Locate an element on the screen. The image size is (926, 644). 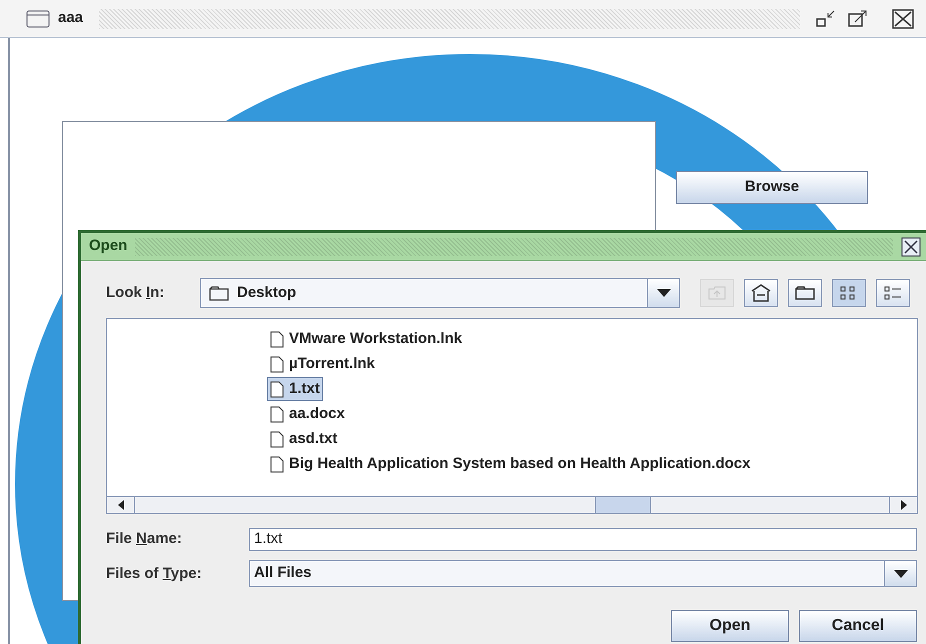
file-type-dropdown: All Files is located at coordinates (583, 573).